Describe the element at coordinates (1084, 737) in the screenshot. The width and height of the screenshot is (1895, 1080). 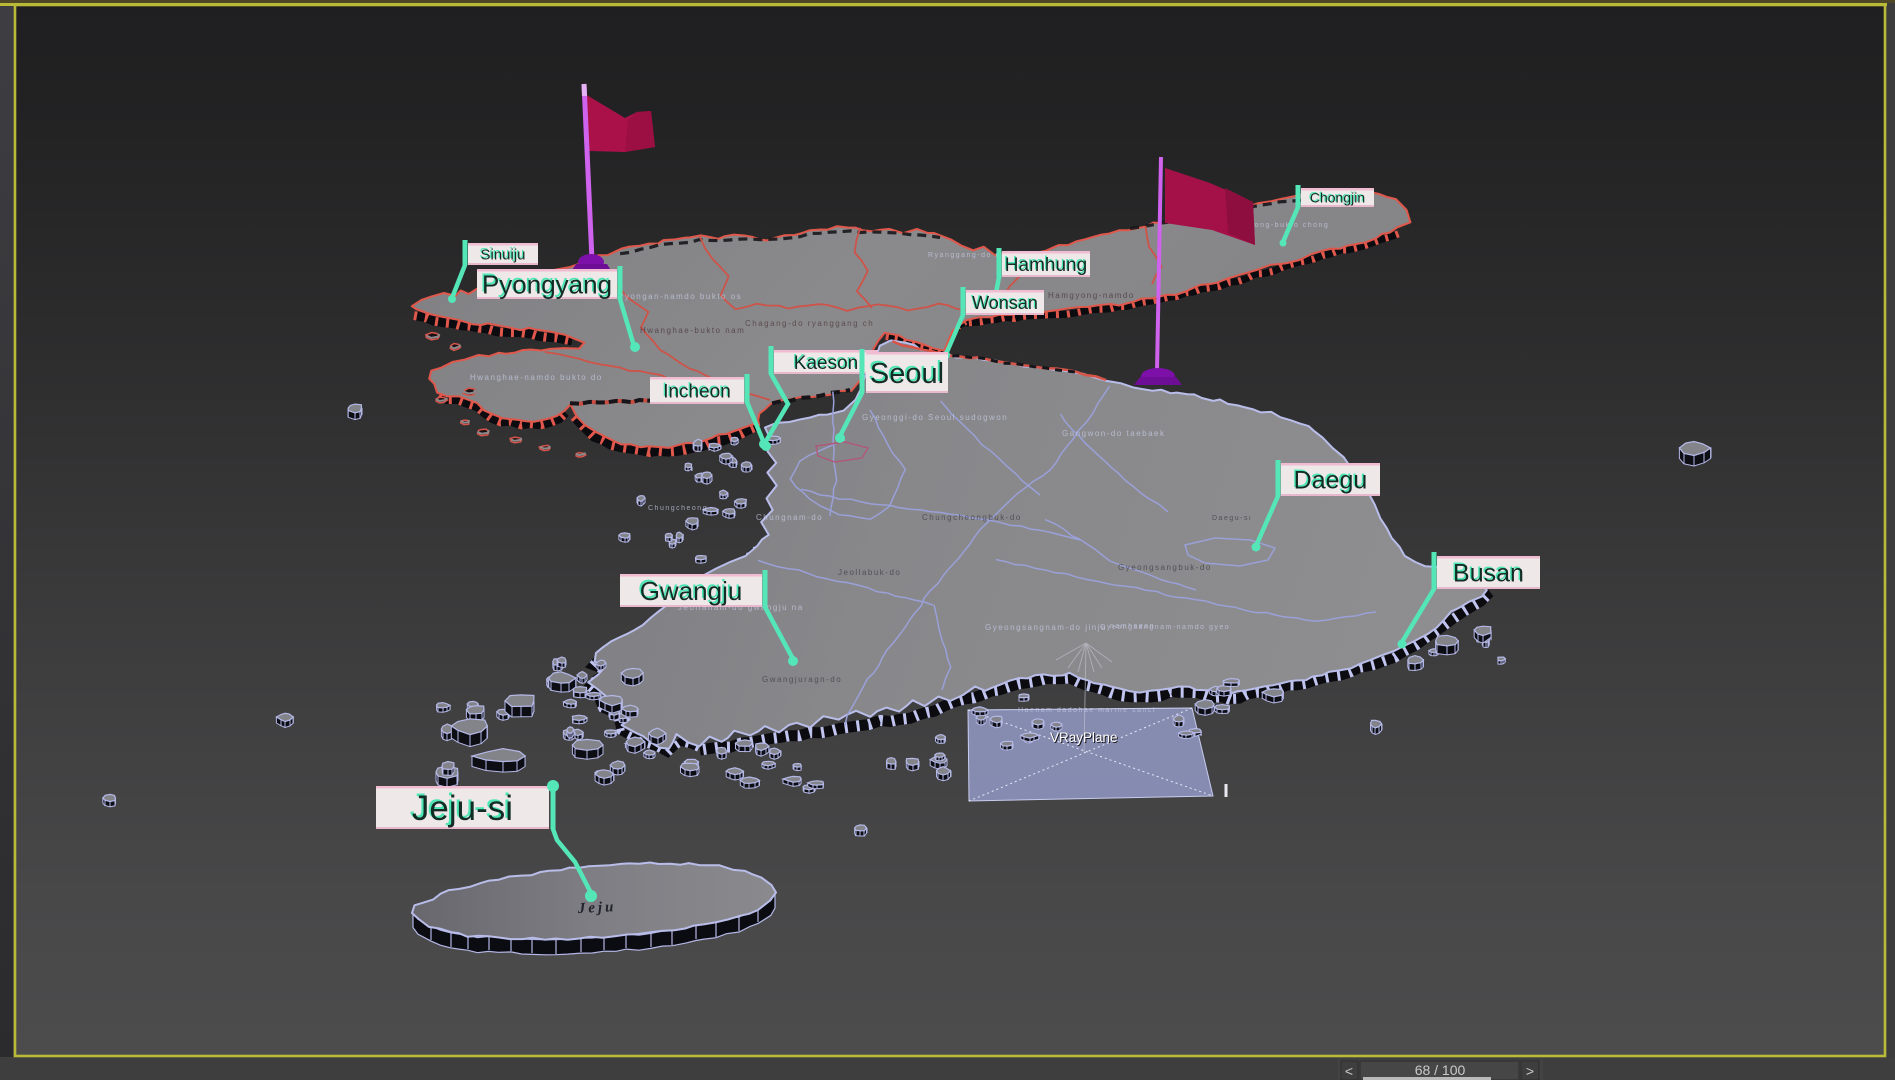
I see `svg-text: VRayPlane` at that location.